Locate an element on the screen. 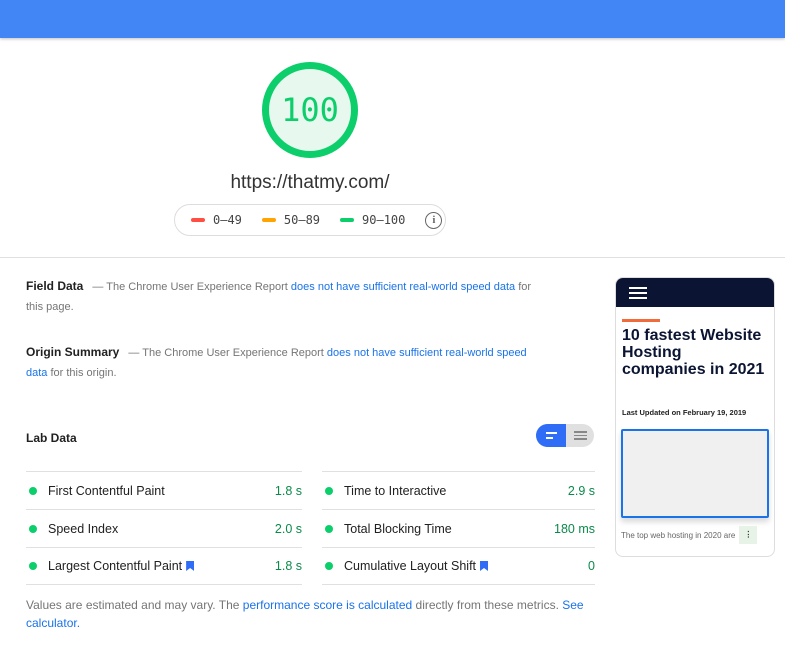 The width and height of the screenshot is (785, 648). view-toggle is located at coordinates (565, 435).